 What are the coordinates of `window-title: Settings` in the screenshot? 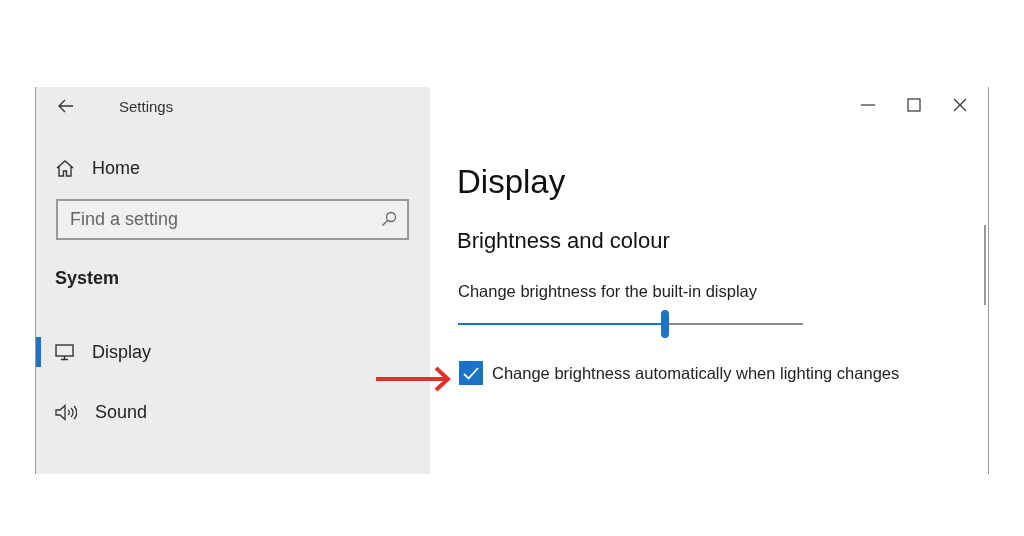 It's located at (146, 106).